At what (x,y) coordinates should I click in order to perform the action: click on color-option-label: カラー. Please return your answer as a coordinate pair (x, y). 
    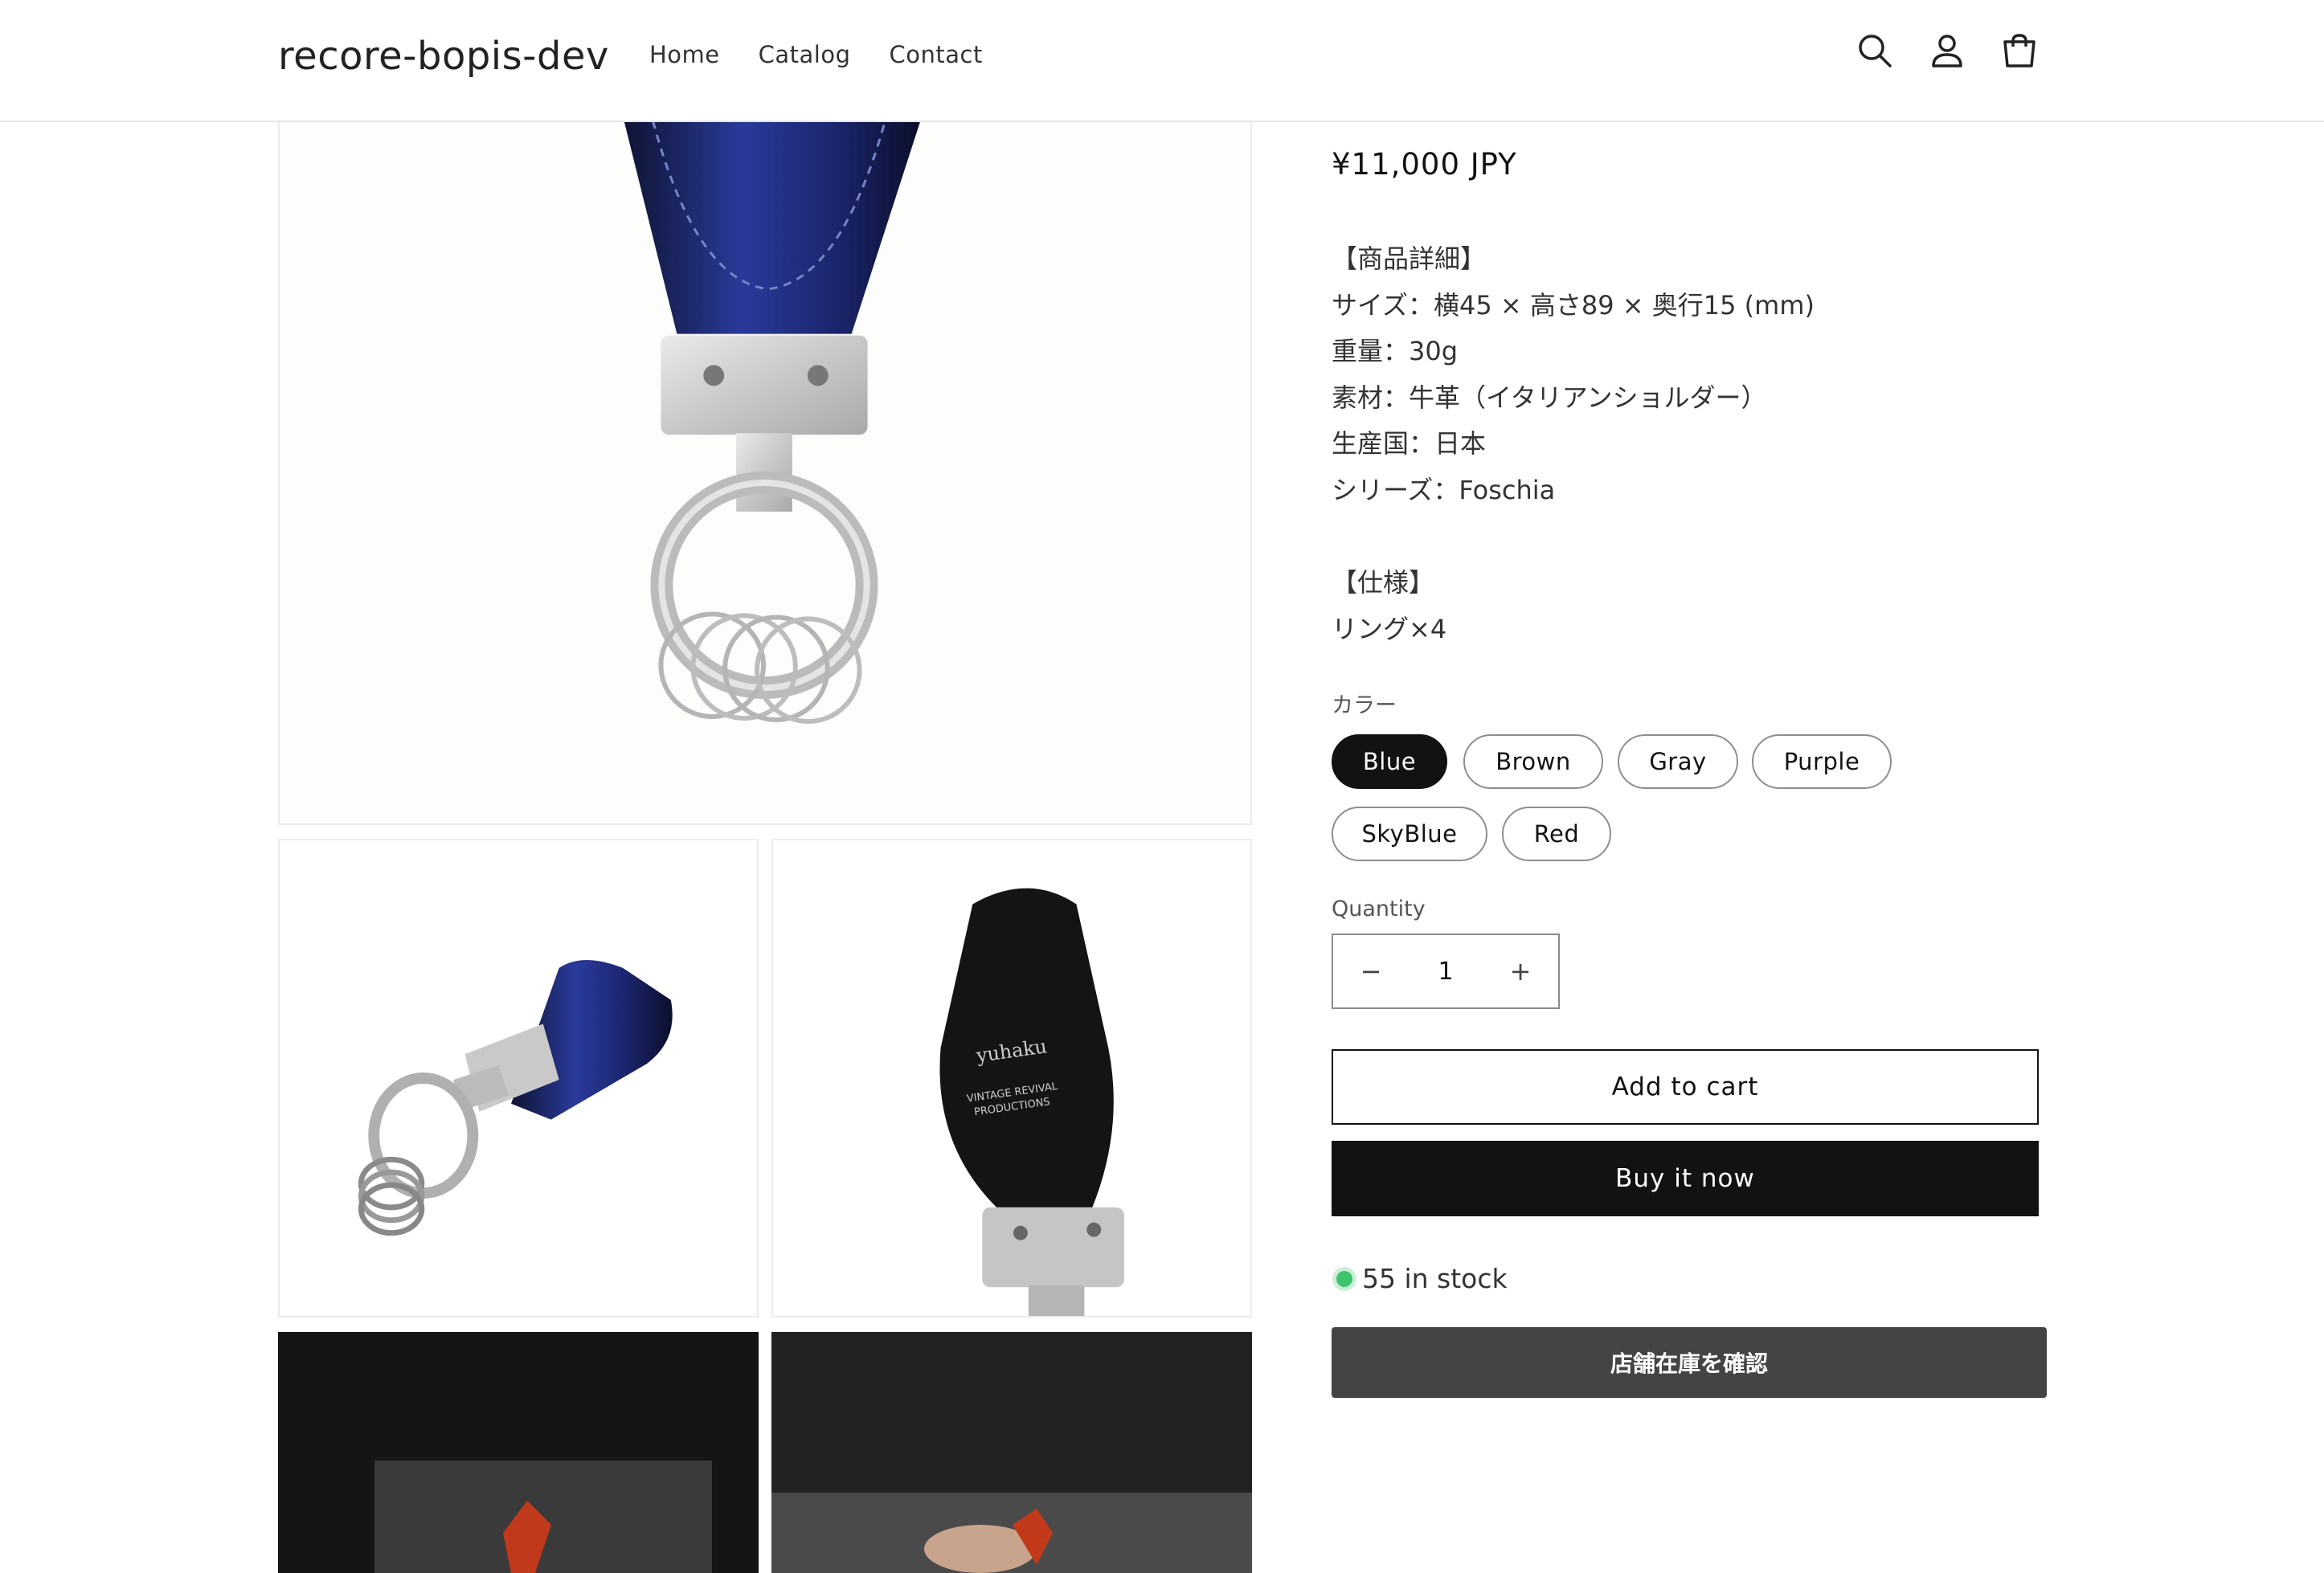
    Looking at the image, I should click on (1365, 705).